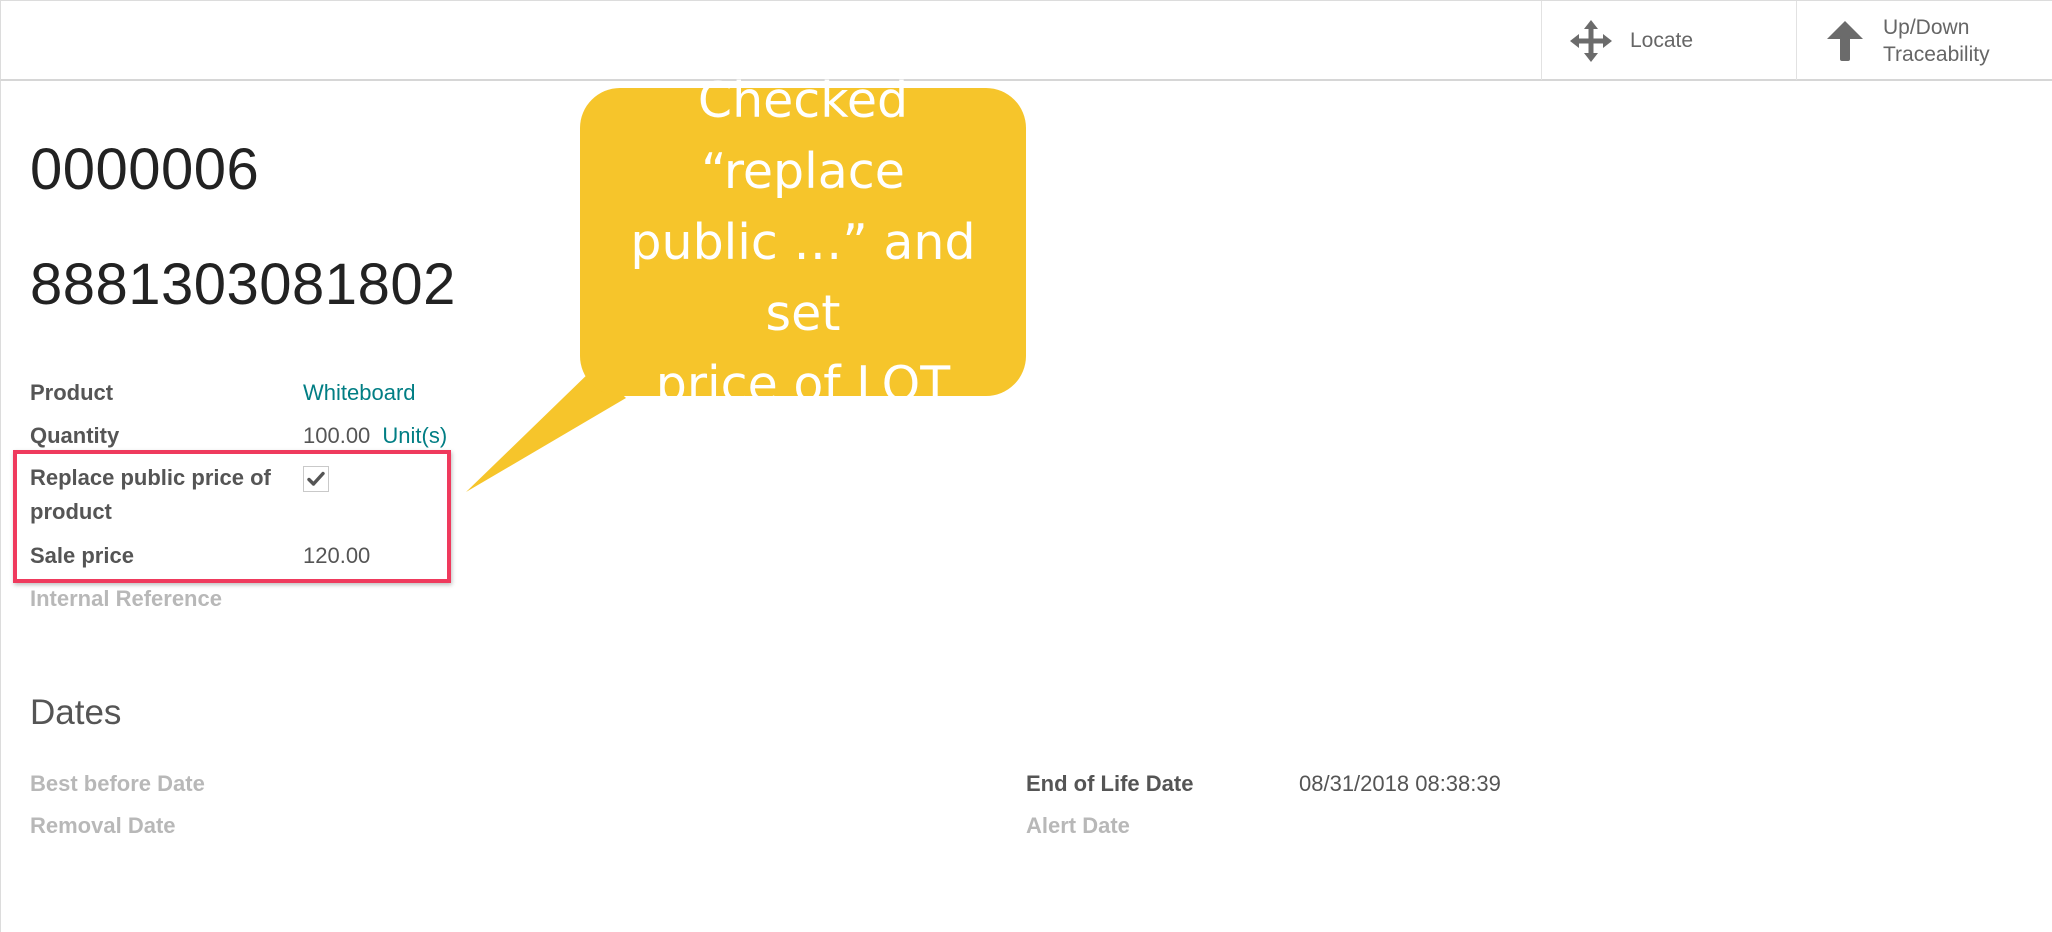 Image resolution: width=2052 pixels, height=932 pixels. Describe the element at coordinates (75, 435) in the screenshot. I see `quantity-label: Quantity` at that location.